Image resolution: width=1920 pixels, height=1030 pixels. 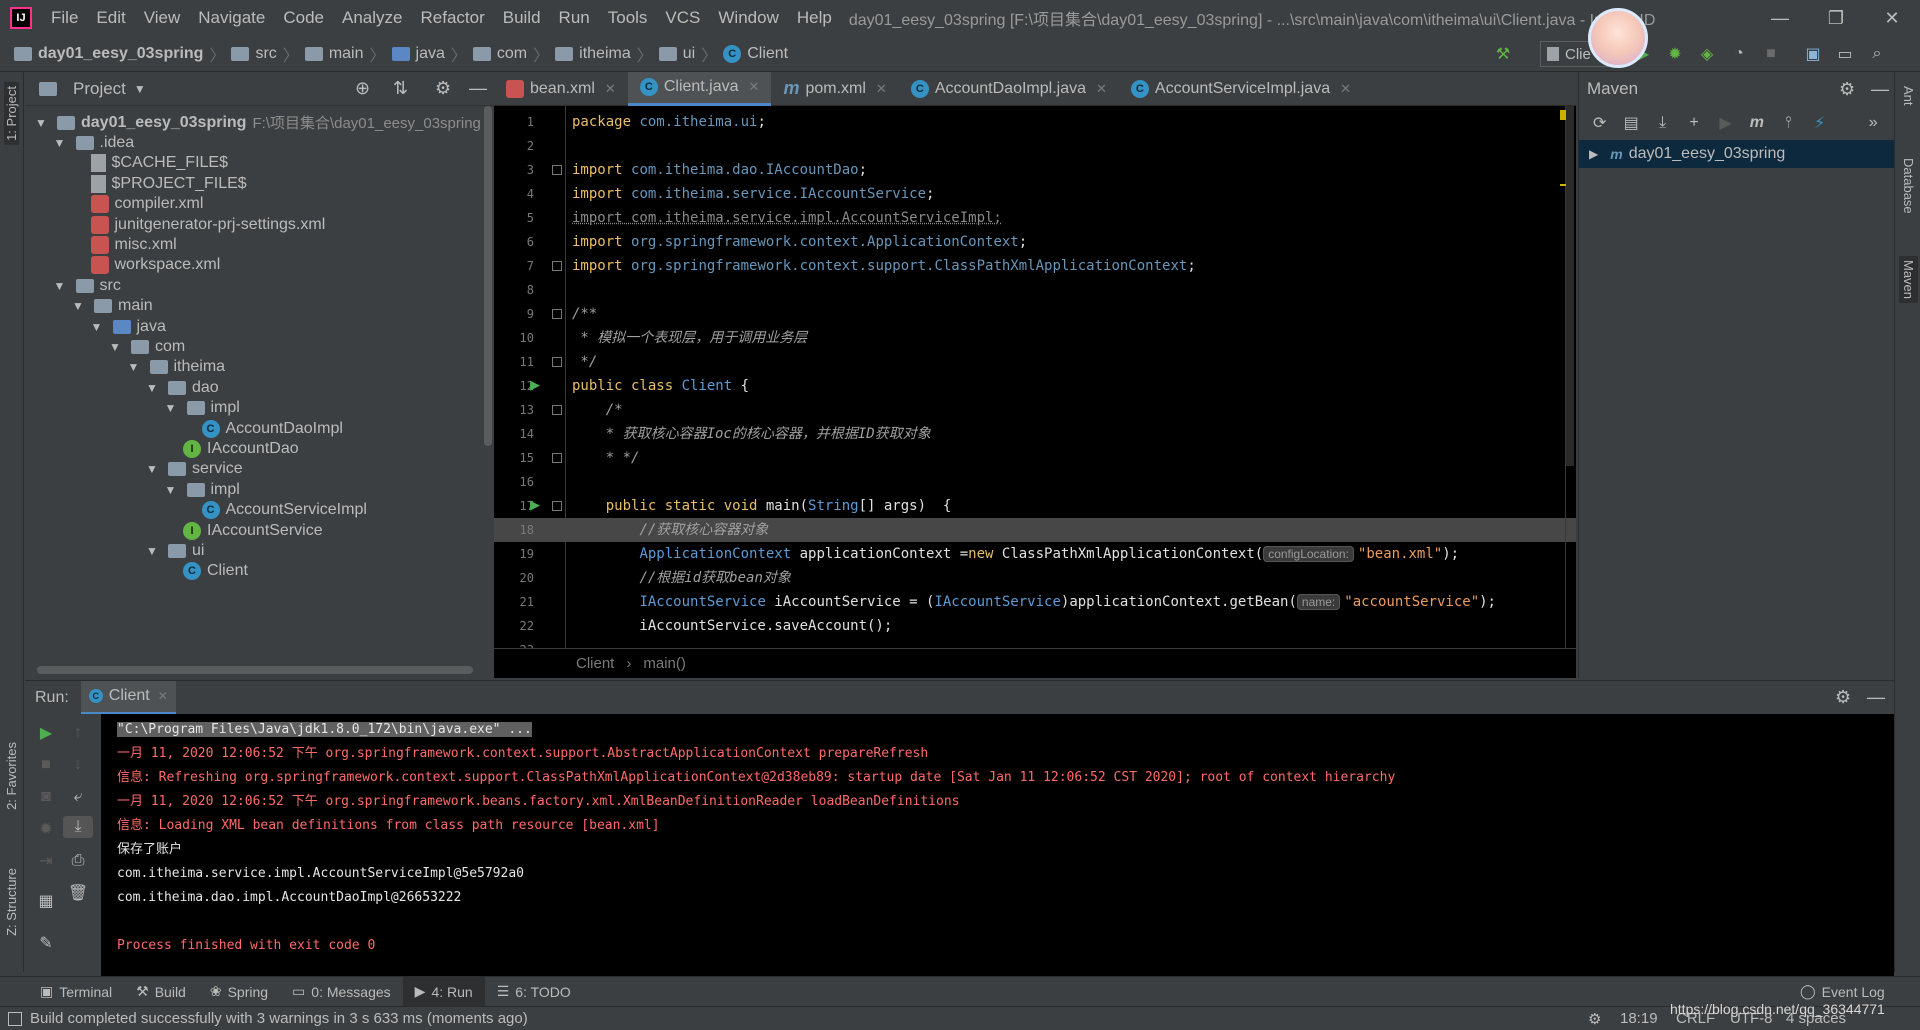 What do you see at coordinates (140, 89) in the screenshot?
I see `chevron-down-icon: ▼` at bounding box center [140, 89].